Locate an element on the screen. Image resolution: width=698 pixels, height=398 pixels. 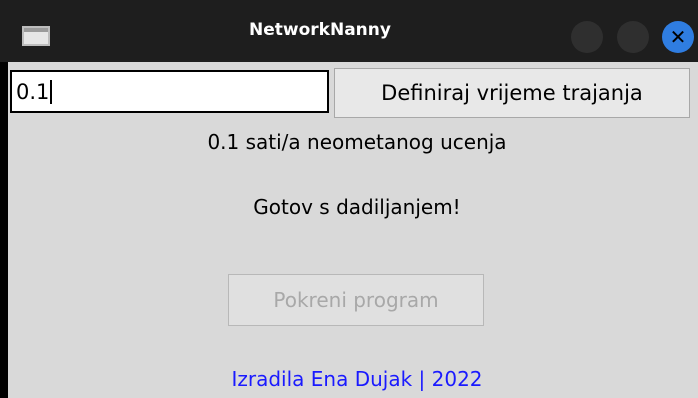
duration-summary-label: 0.1 sati/a neometanog ucenja is located at coordinates (357, 142).